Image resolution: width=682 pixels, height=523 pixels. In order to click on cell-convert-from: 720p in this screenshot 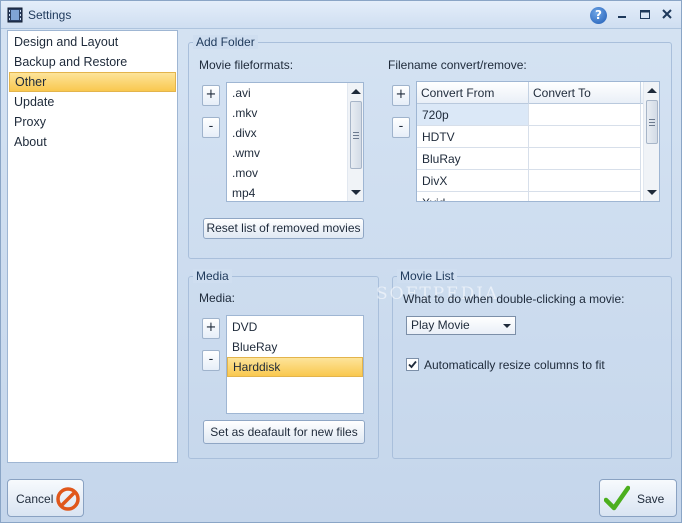, I will do `click(473, 115)`.